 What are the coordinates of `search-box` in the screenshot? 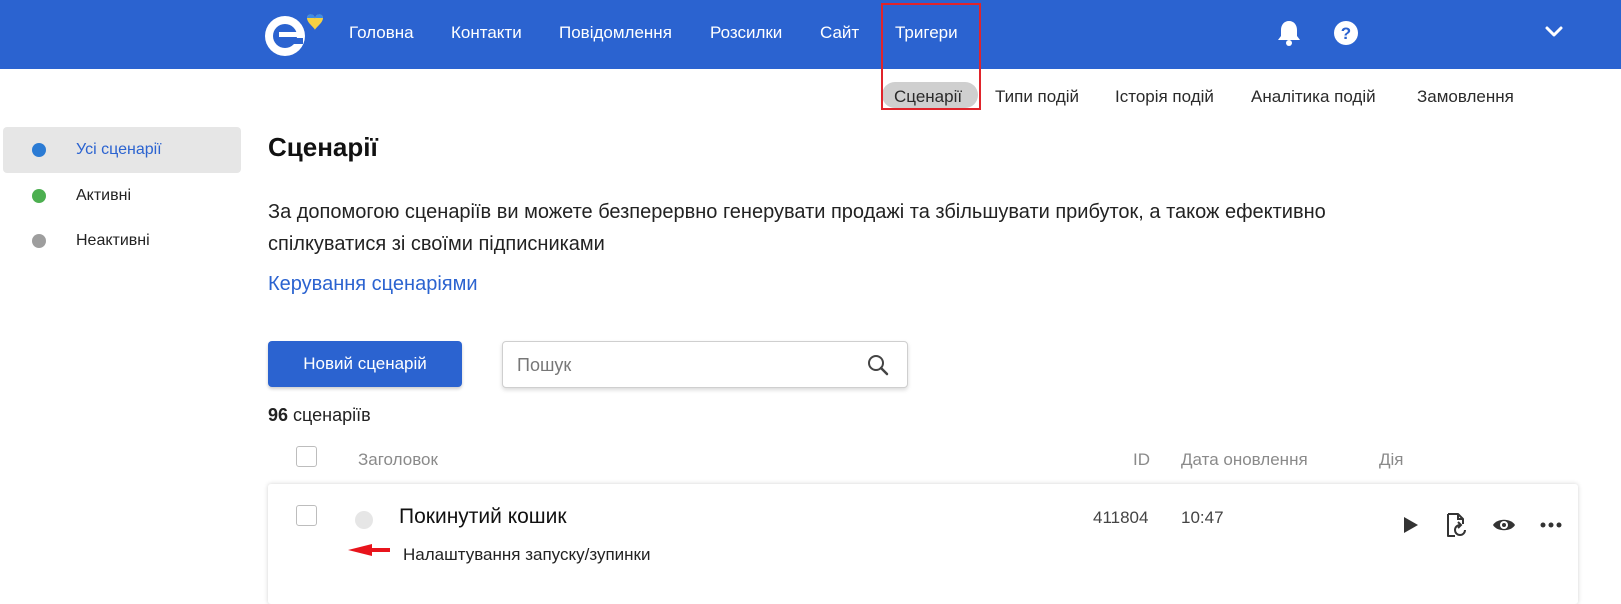 It's located at (705, 364).